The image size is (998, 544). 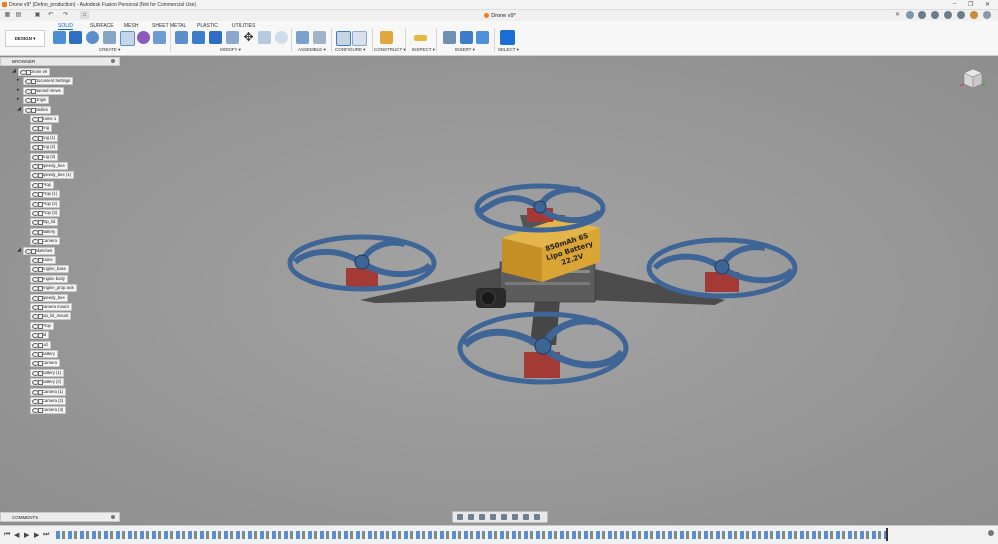 I want to click on sketch-item: lid, so click(x=40, y=335).